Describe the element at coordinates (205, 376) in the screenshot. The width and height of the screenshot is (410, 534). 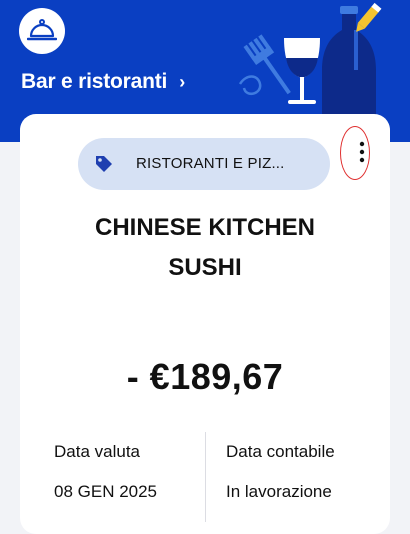
I see `transaction-amount: - €189,67` at that location.